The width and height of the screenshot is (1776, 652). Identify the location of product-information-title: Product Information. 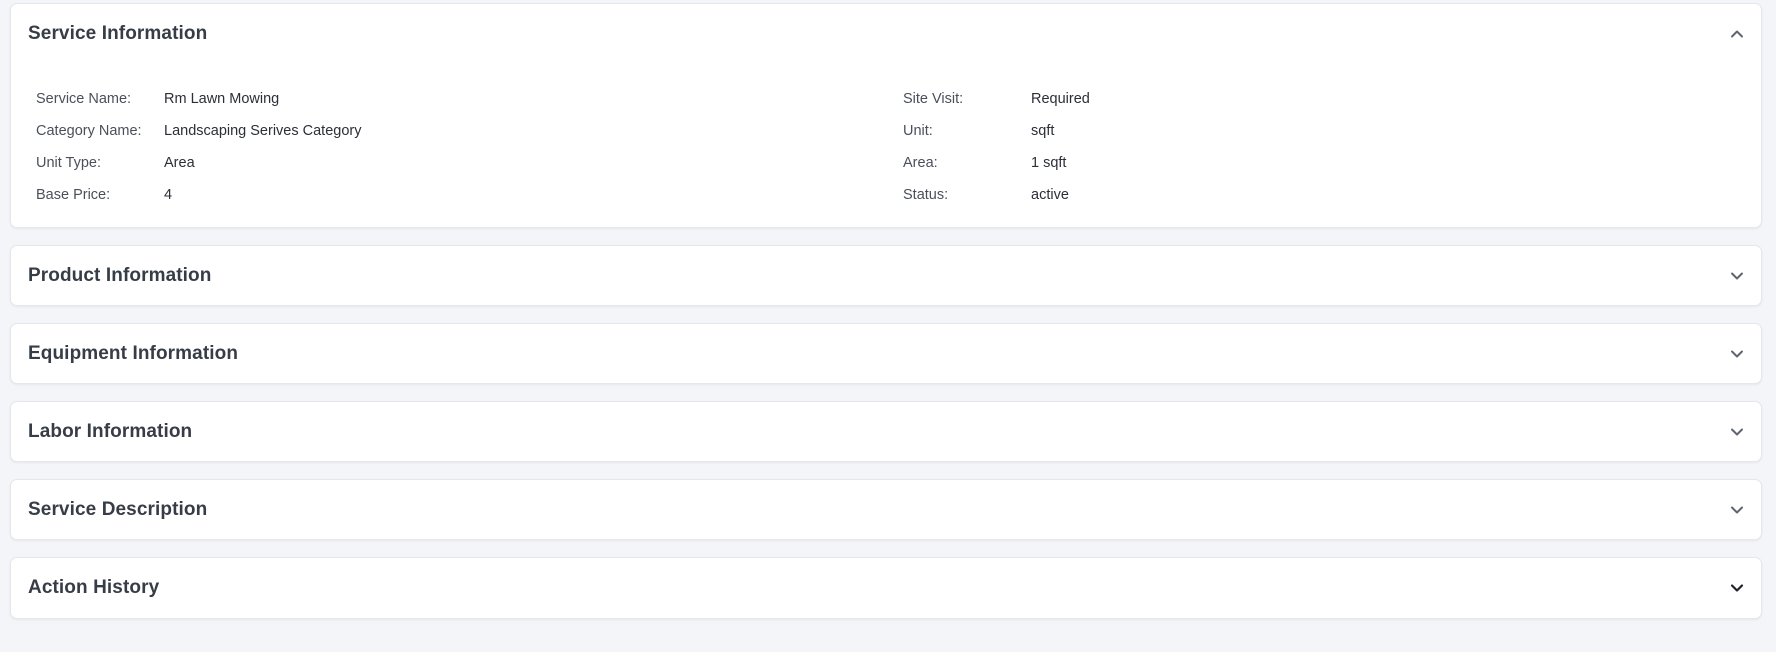
(120, 275).